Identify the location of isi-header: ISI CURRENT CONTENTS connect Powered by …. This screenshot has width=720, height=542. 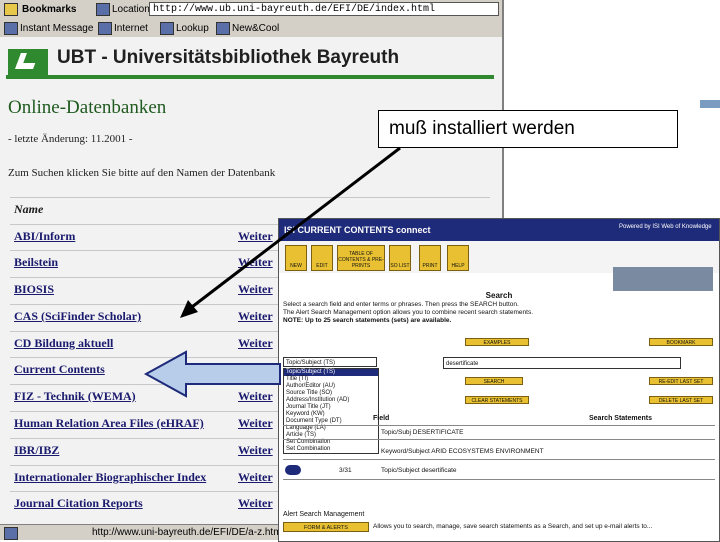
(499, 230).